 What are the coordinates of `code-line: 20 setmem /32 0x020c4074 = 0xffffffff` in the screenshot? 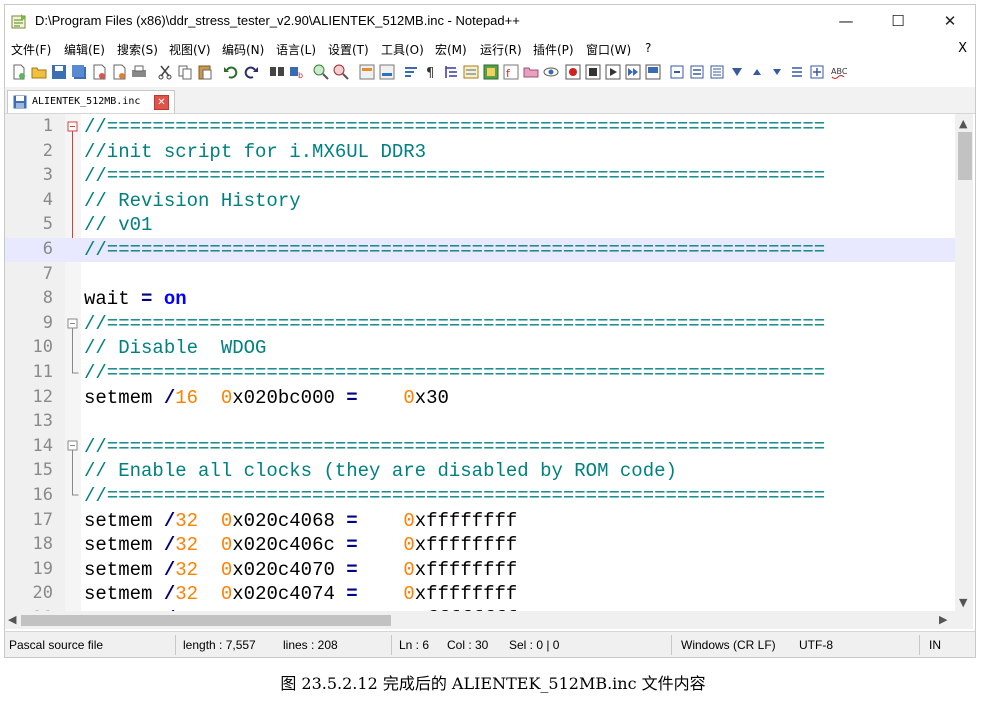 It's located at (480, 594).